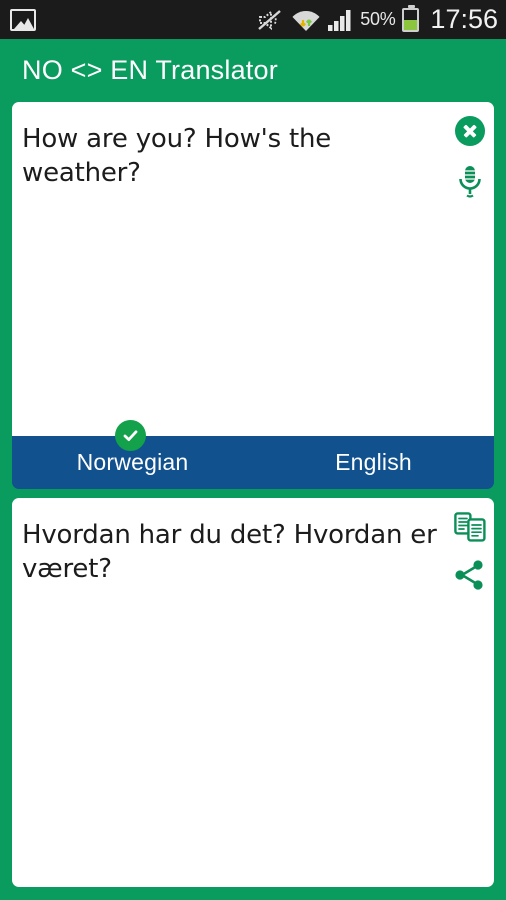  What do you see at coordinates (470, 527) in the screenshot?
I see `copy-documents-icon` at bounding box center [470, 527].